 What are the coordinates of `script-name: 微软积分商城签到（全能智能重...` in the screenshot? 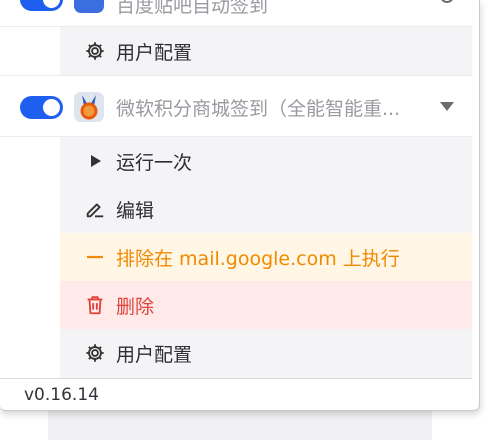 It's located at (258, 109).